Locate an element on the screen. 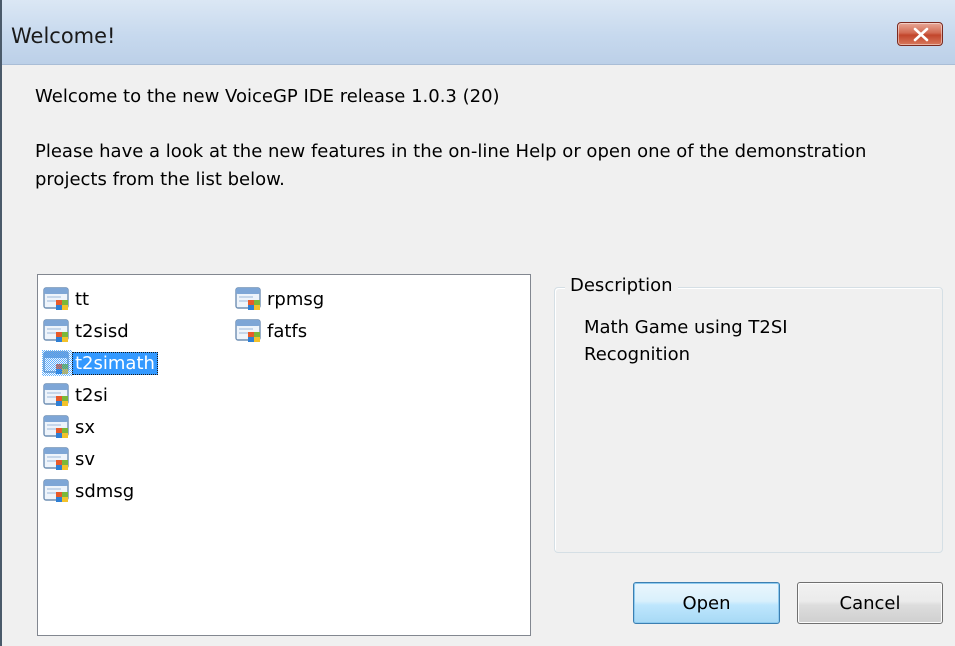 Image resolution: width=955 pixels, height=646 pixels. project-item-t2si: t2si is located at coordinates (100, 395).